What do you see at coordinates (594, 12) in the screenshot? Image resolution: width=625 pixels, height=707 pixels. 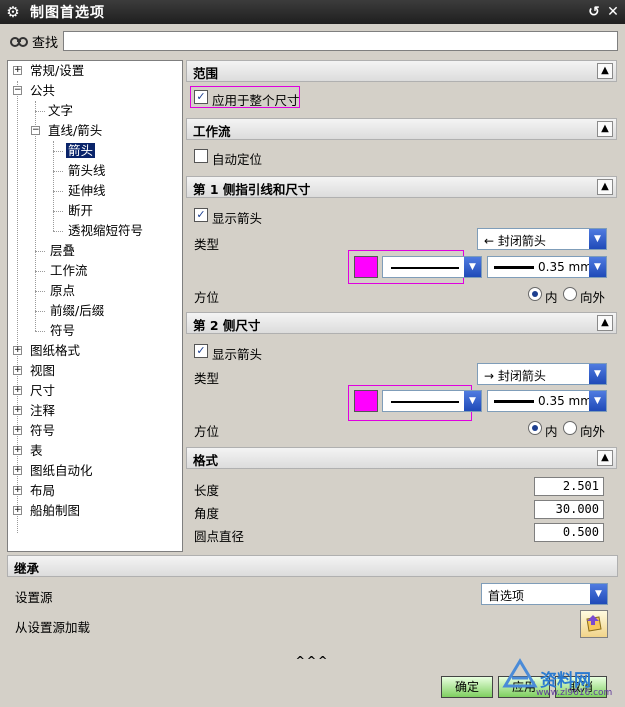 I see `reset-icon: ↺` at bounding box center [594, 12].